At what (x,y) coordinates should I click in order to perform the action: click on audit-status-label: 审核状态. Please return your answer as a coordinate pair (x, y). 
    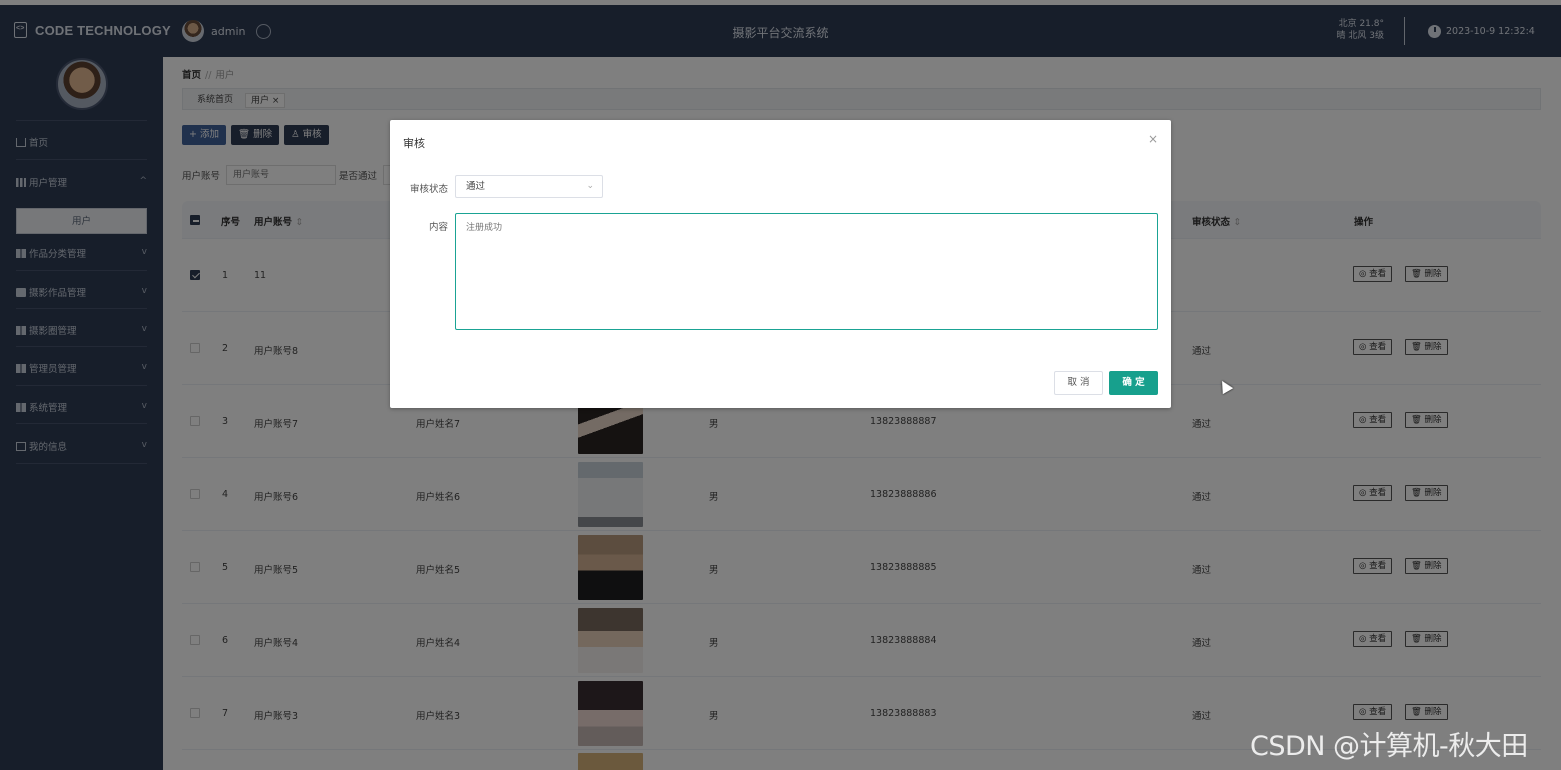
    Looking at the image, I should click on (428, 189).